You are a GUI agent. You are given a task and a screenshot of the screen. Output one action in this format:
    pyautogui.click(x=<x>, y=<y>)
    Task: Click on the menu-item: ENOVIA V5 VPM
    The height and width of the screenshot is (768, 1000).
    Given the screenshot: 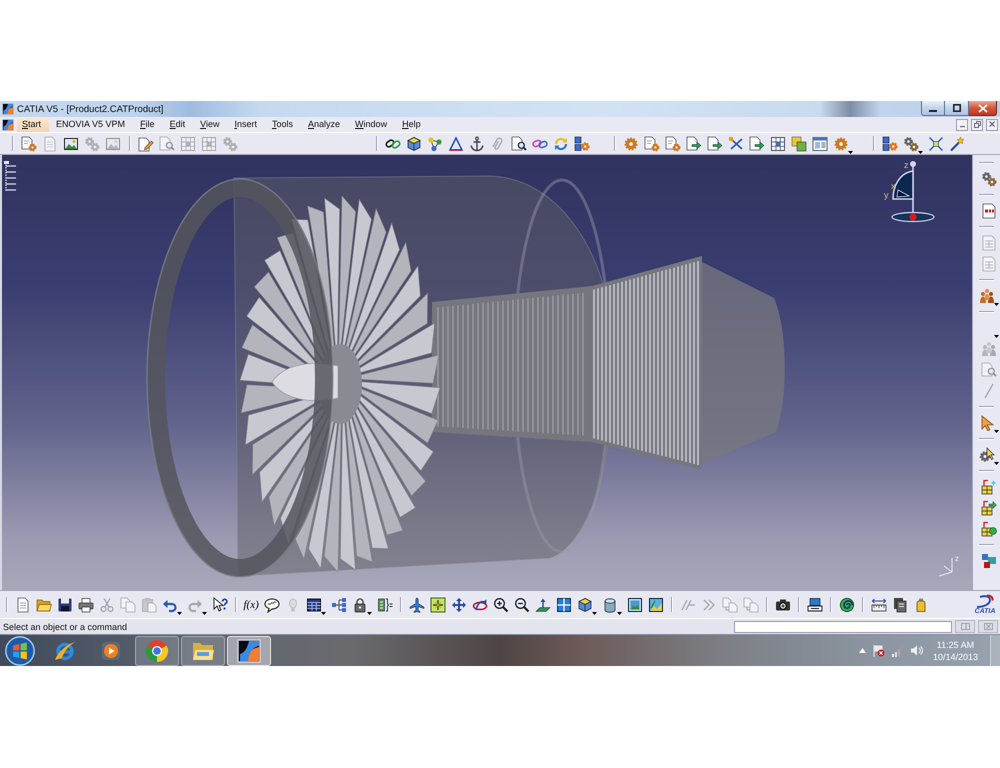 What is the action you would take?
    pyautogui.click(x=90, y=124)
    